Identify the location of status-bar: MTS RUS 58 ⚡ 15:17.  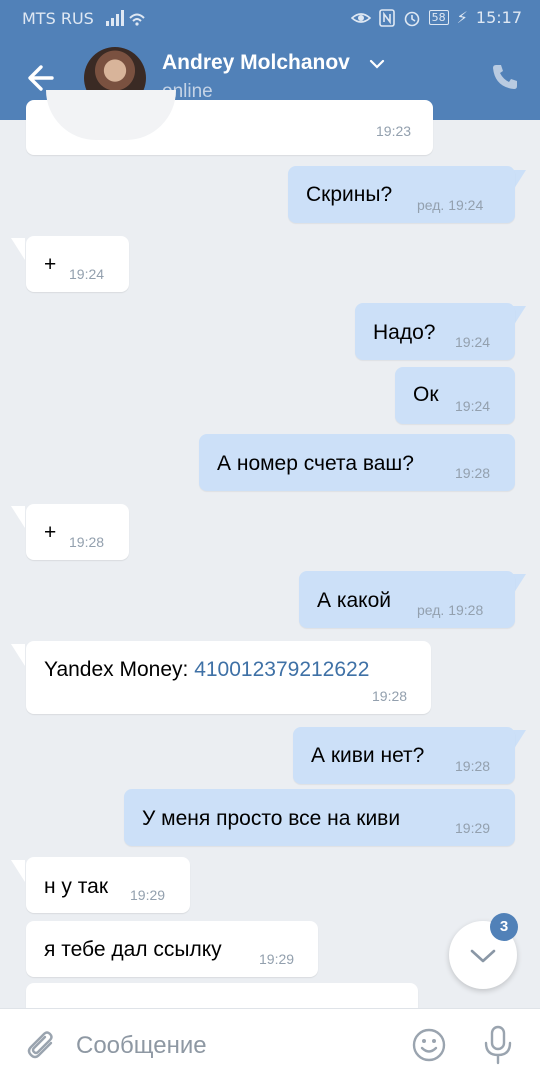
(270, 18).